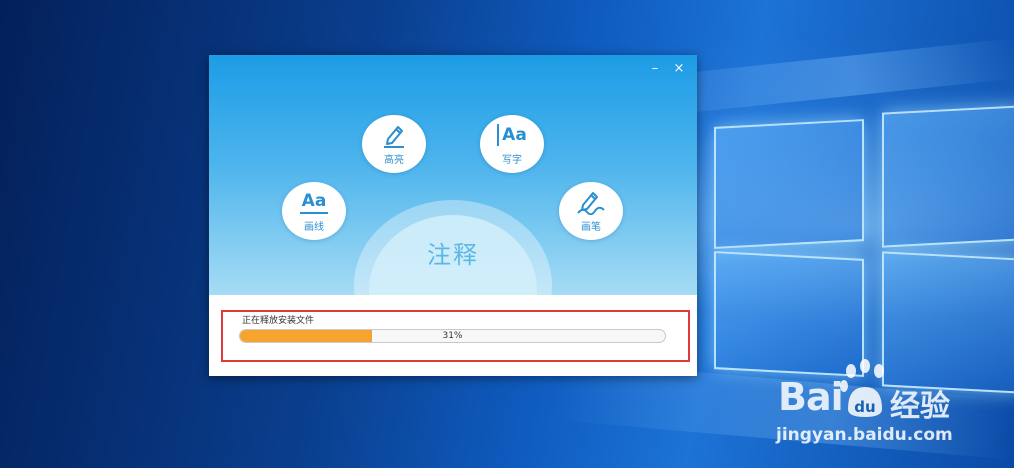 The image size is (1014, 468). I want to click on feature-label: 画线, so click(314, 227).